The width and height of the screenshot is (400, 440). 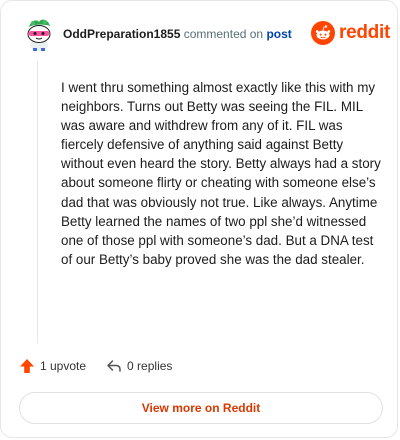 What do you see at coordinates (223, 34) in the screenshot?
I see `commented-on-text: commented on` at bounding box center [223, 34].